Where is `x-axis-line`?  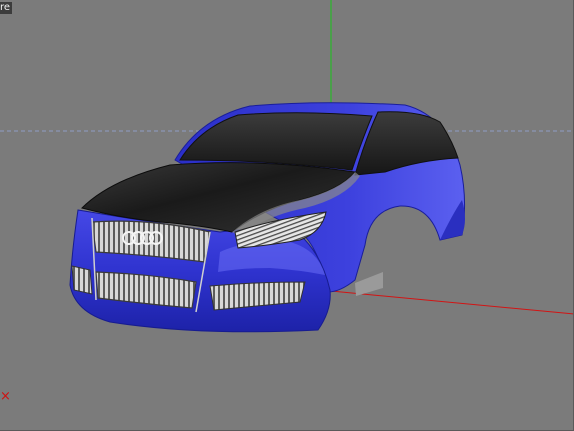 x-axis-line is located at coordinates (451, 302).